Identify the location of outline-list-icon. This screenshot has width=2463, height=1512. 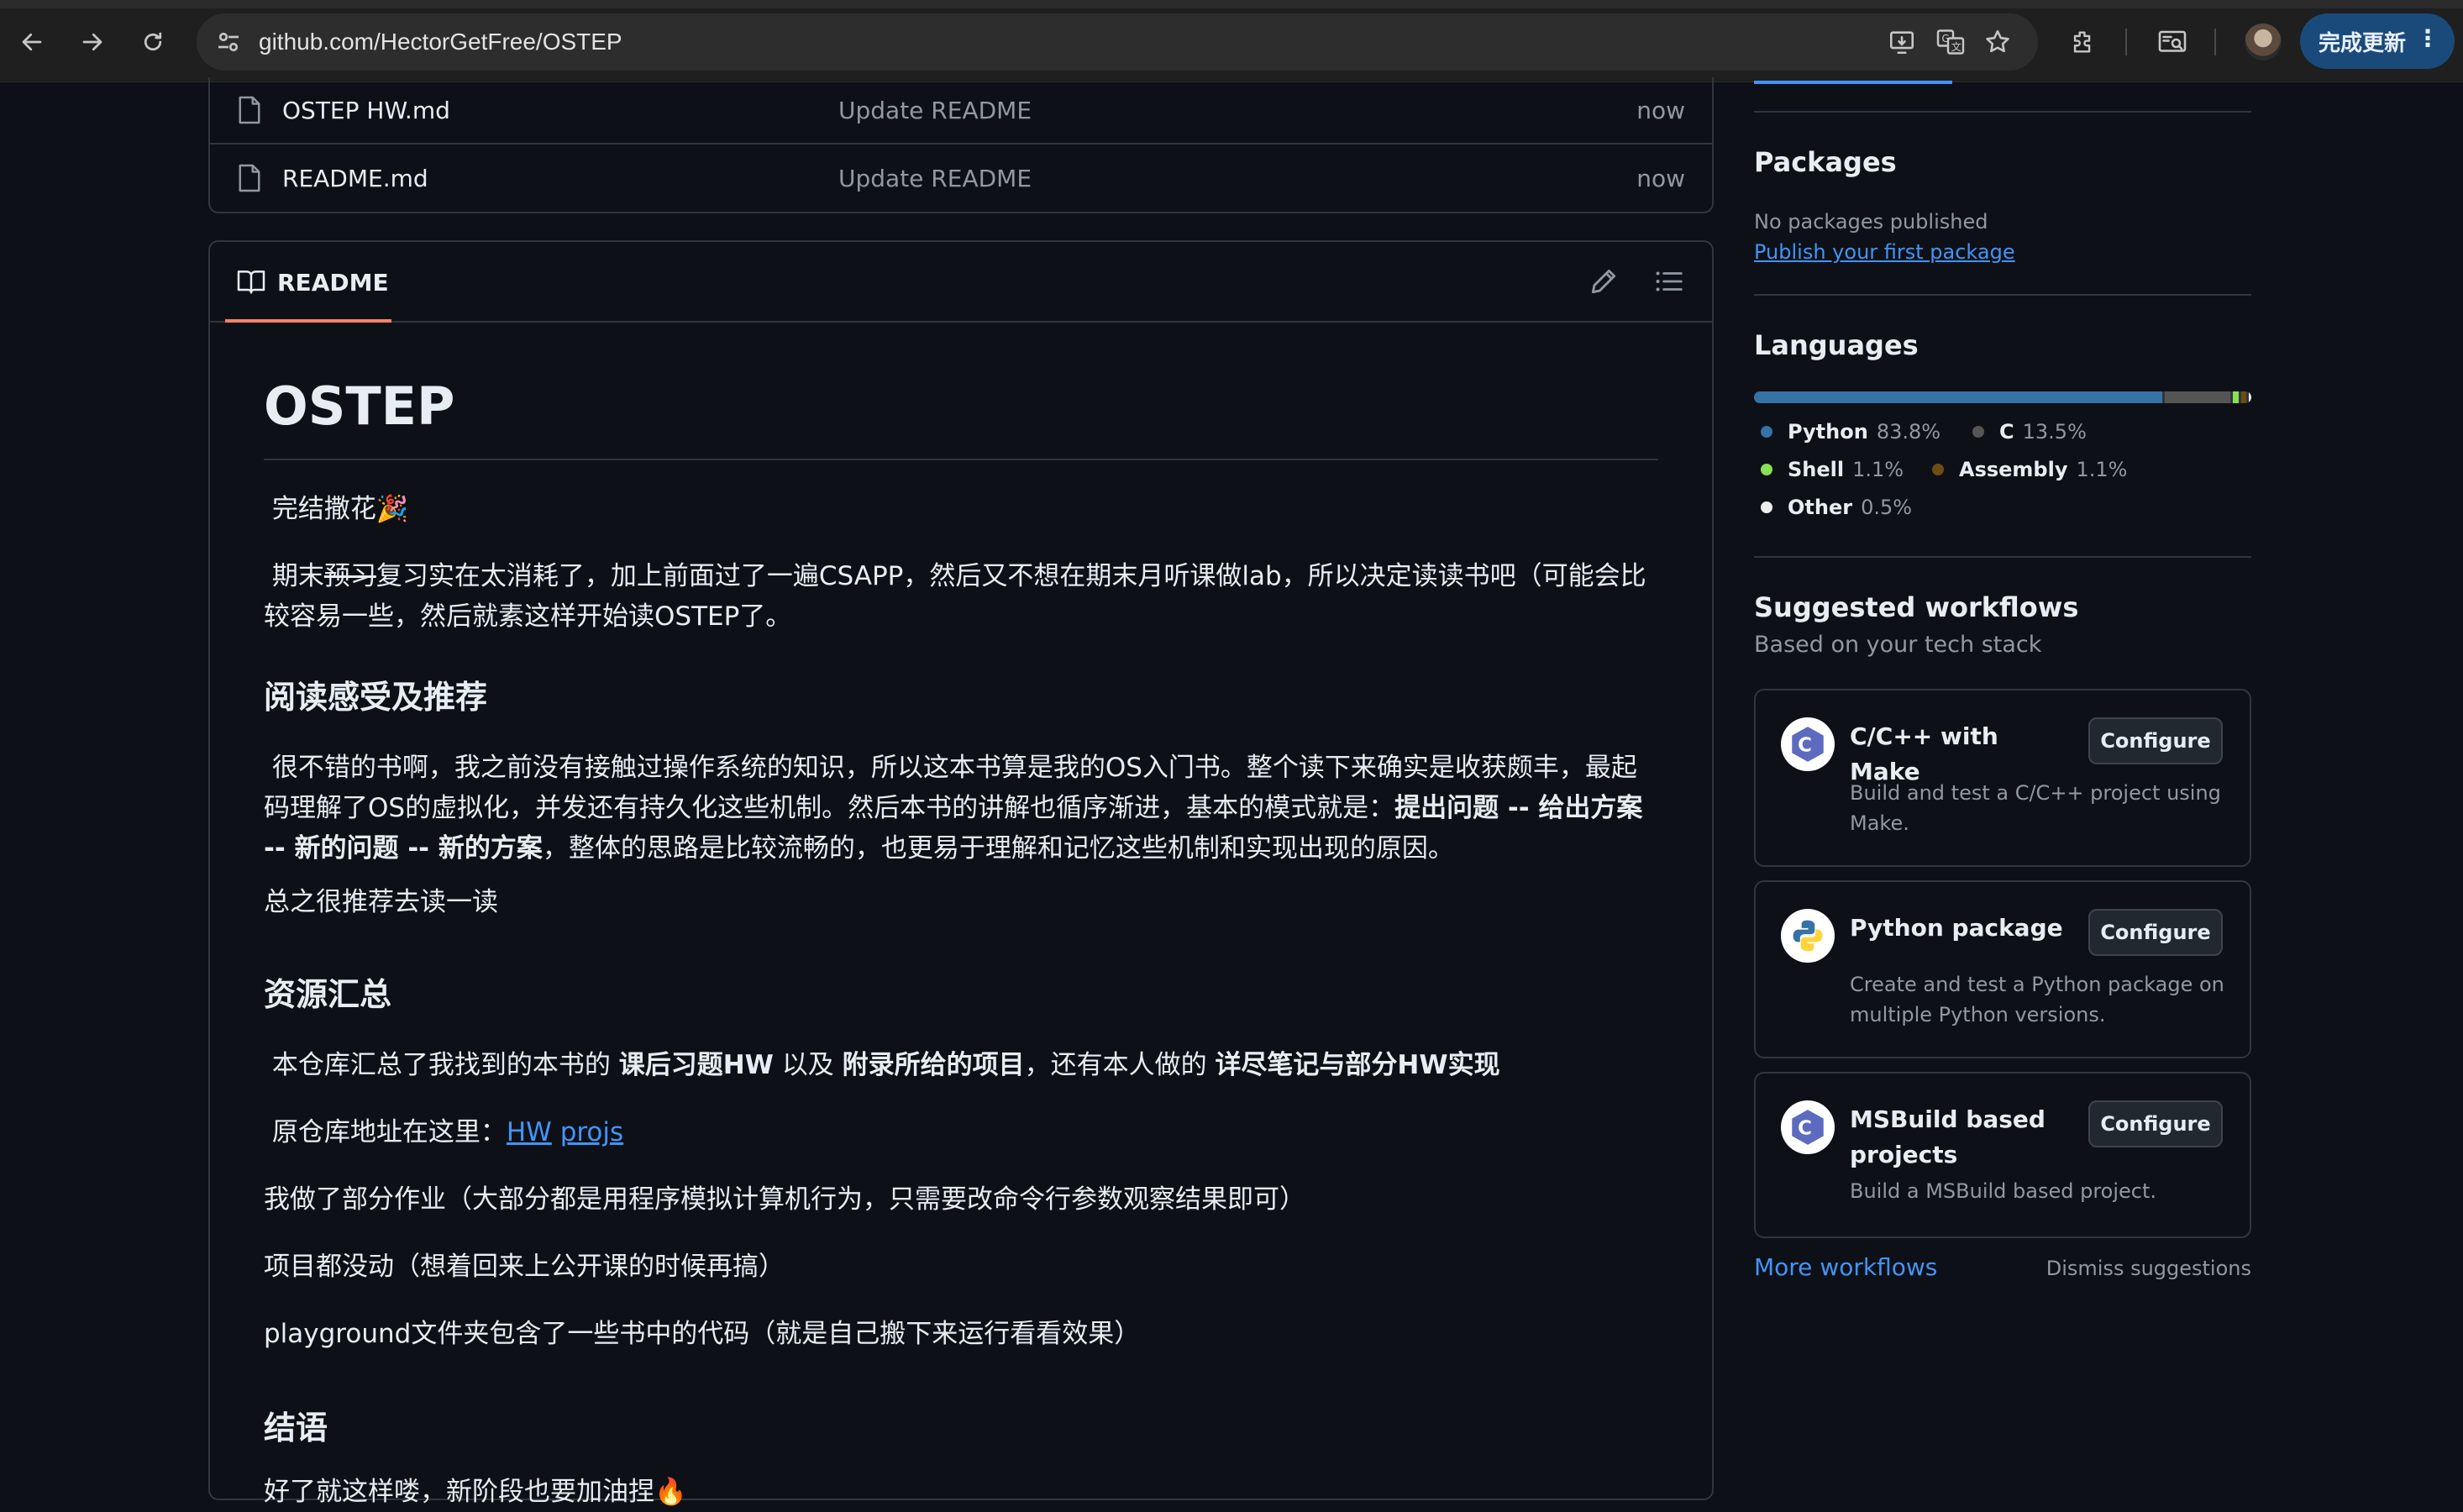
(1669, 281).